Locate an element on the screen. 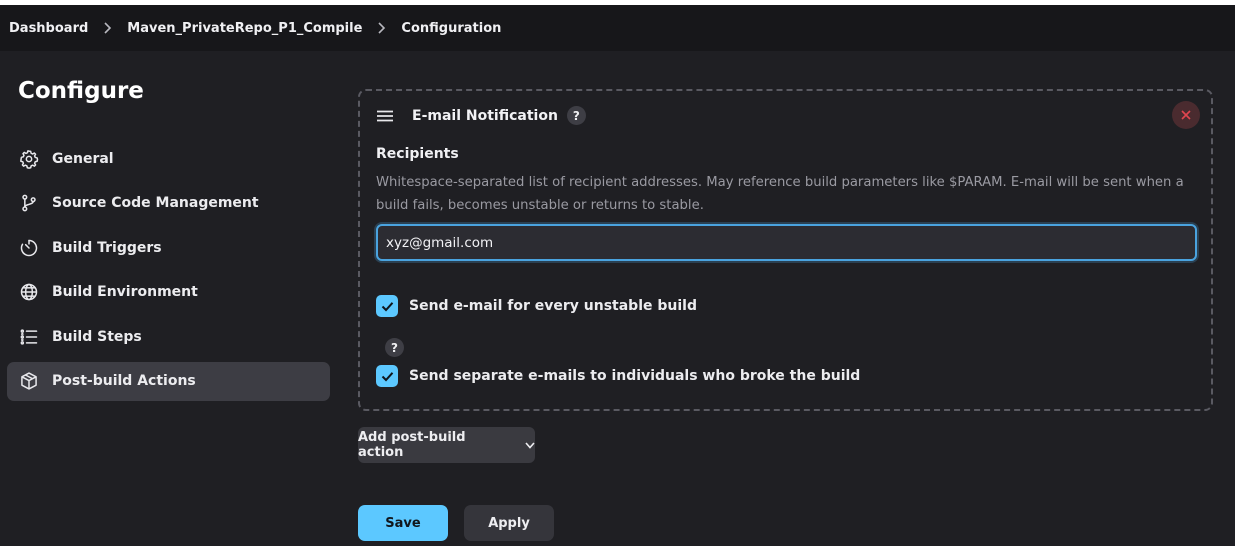  sidebar-item-post-build-actions: Post-build Actions is located at coordinates (168, 381).